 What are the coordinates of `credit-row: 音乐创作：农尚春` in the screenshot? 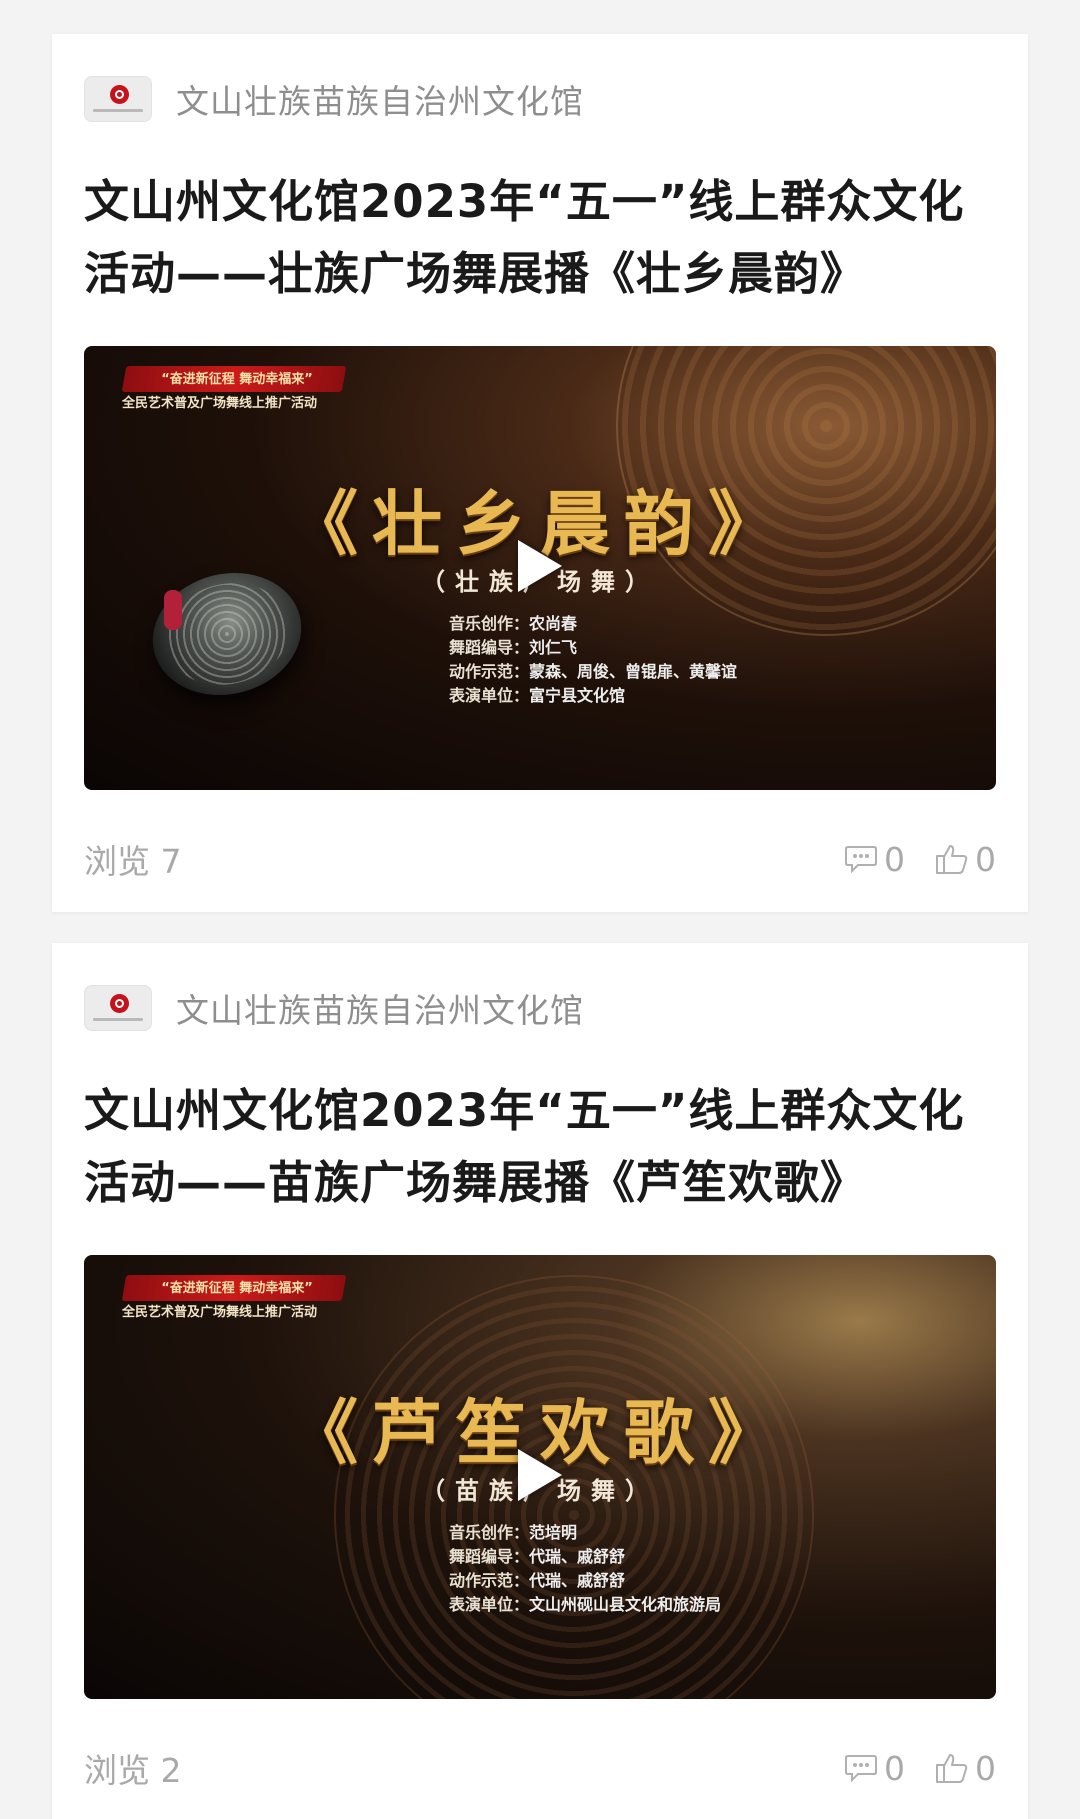 It's located at (513, 623).